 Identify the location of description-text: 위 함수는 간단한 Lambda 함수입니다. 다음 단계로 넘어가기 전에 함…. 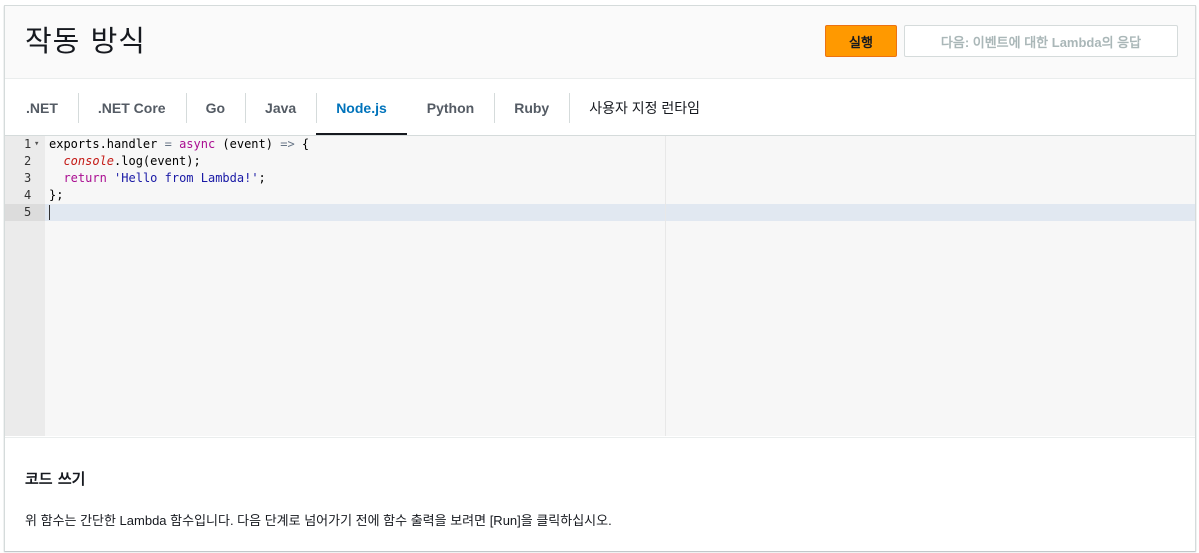
(318, 520).